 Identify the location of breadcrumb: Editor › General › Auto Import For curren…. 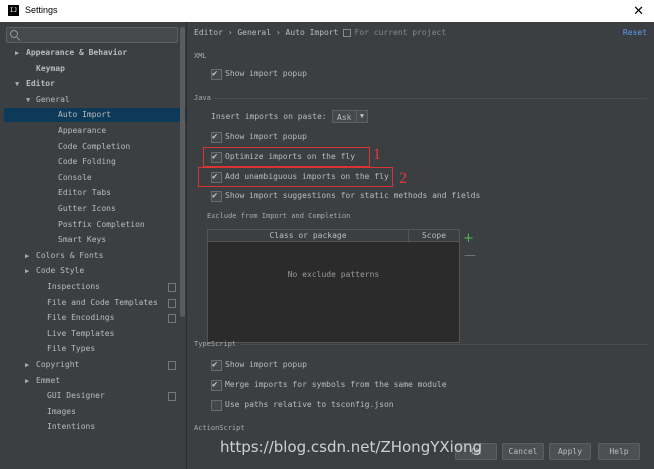
(320, 32).